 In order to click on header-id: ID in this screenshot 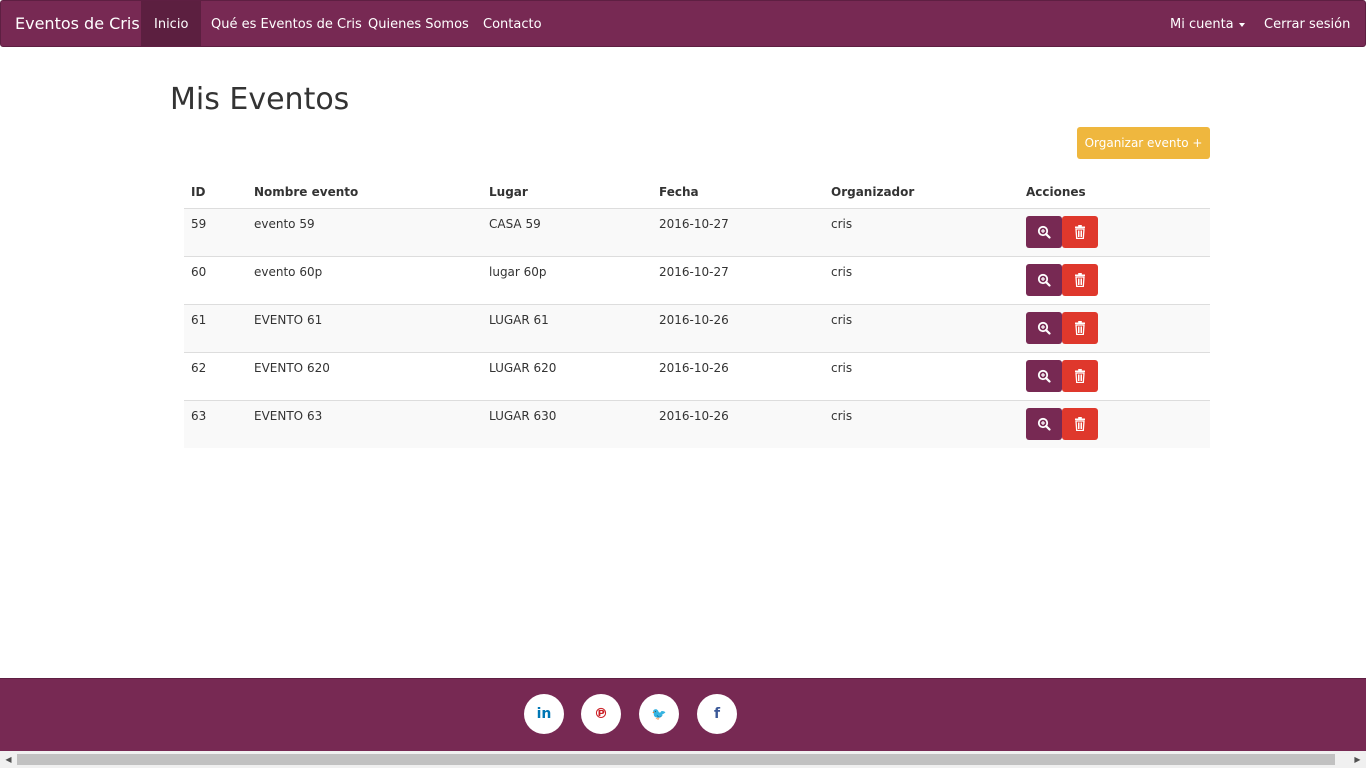, I will do `click(198, 192)`.